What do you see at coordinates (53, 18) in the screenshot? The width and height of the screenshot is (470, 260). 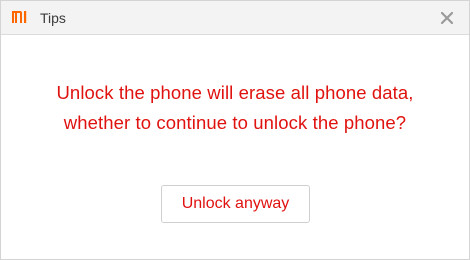 I see `window-title: Tips` at bounding box center [53, 18].